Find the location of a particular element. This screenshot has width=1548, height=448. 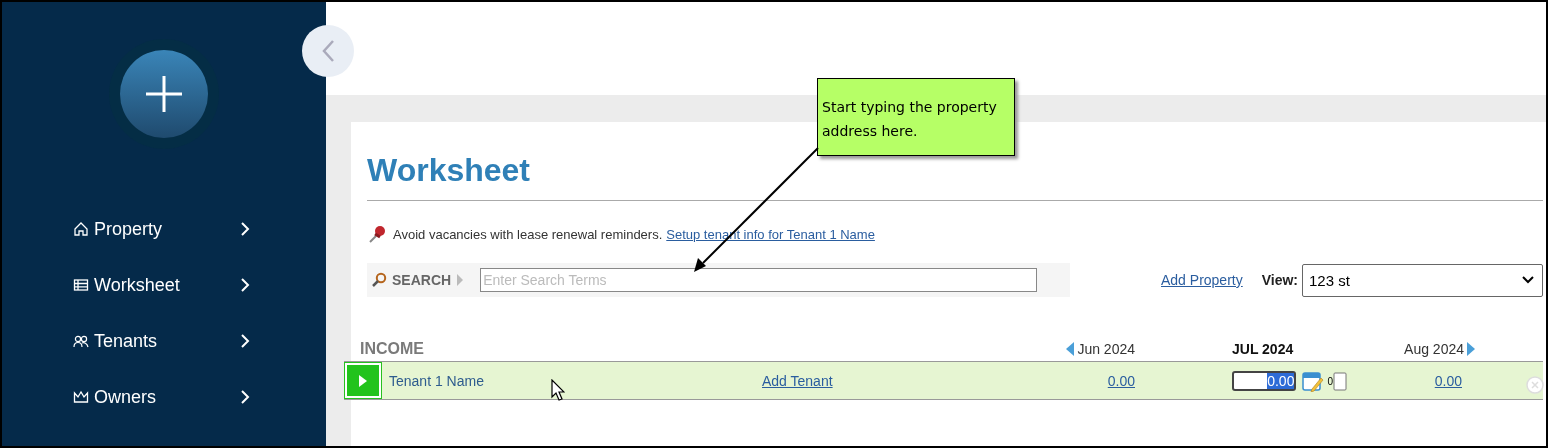

chevron-down-icon is located at coordinates (1528, 280).